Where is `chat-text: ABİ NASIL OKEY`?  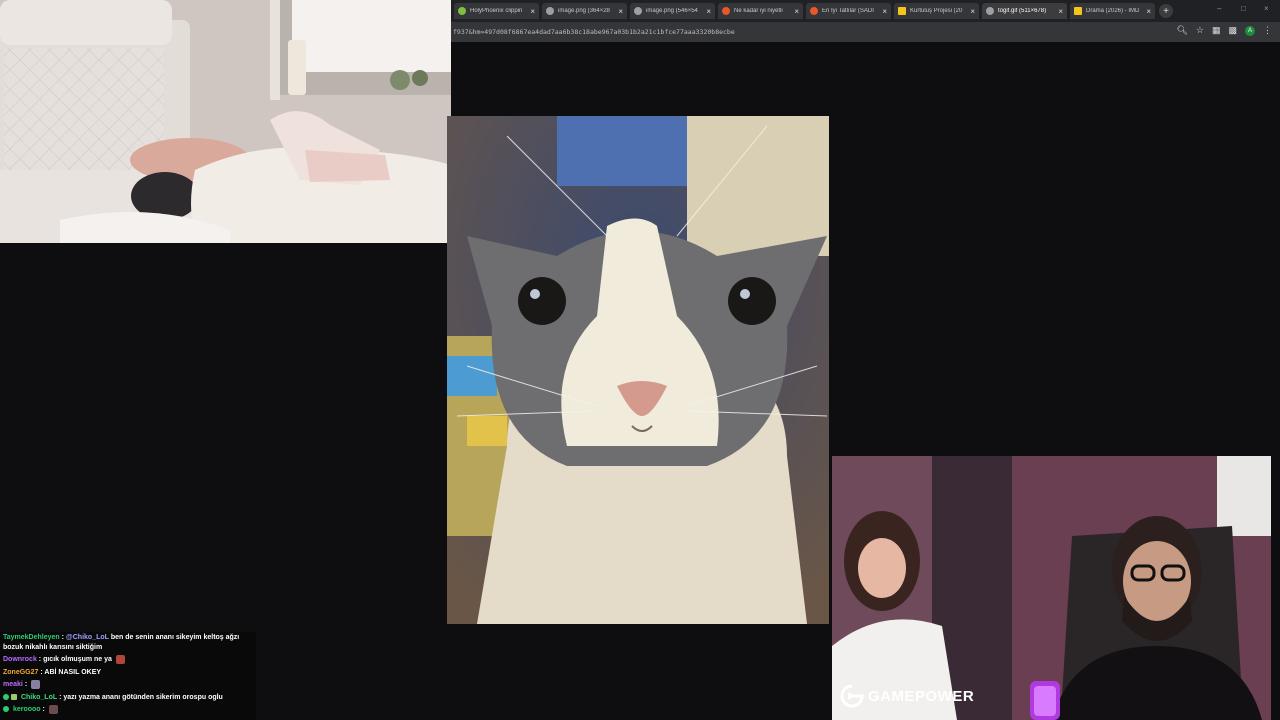 chat-text: ABİ NASIL OKEY is located at coordinates (73, 672).